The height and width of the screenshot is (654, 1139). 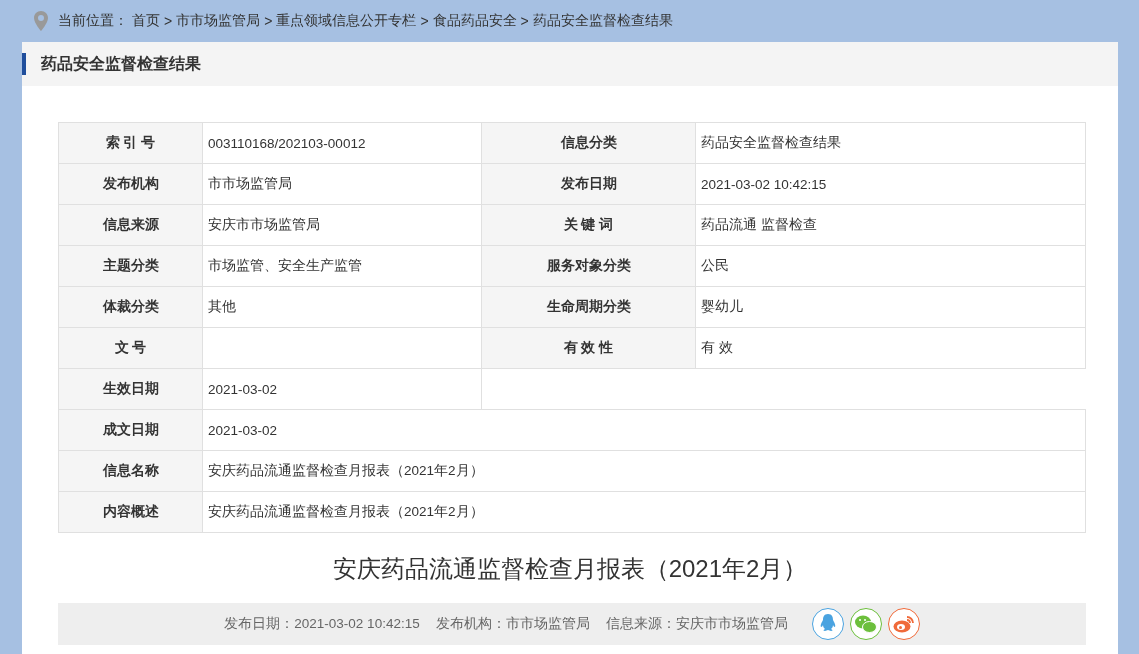 I want to click on field-label: 主题分类, so click(x=130, y=266).